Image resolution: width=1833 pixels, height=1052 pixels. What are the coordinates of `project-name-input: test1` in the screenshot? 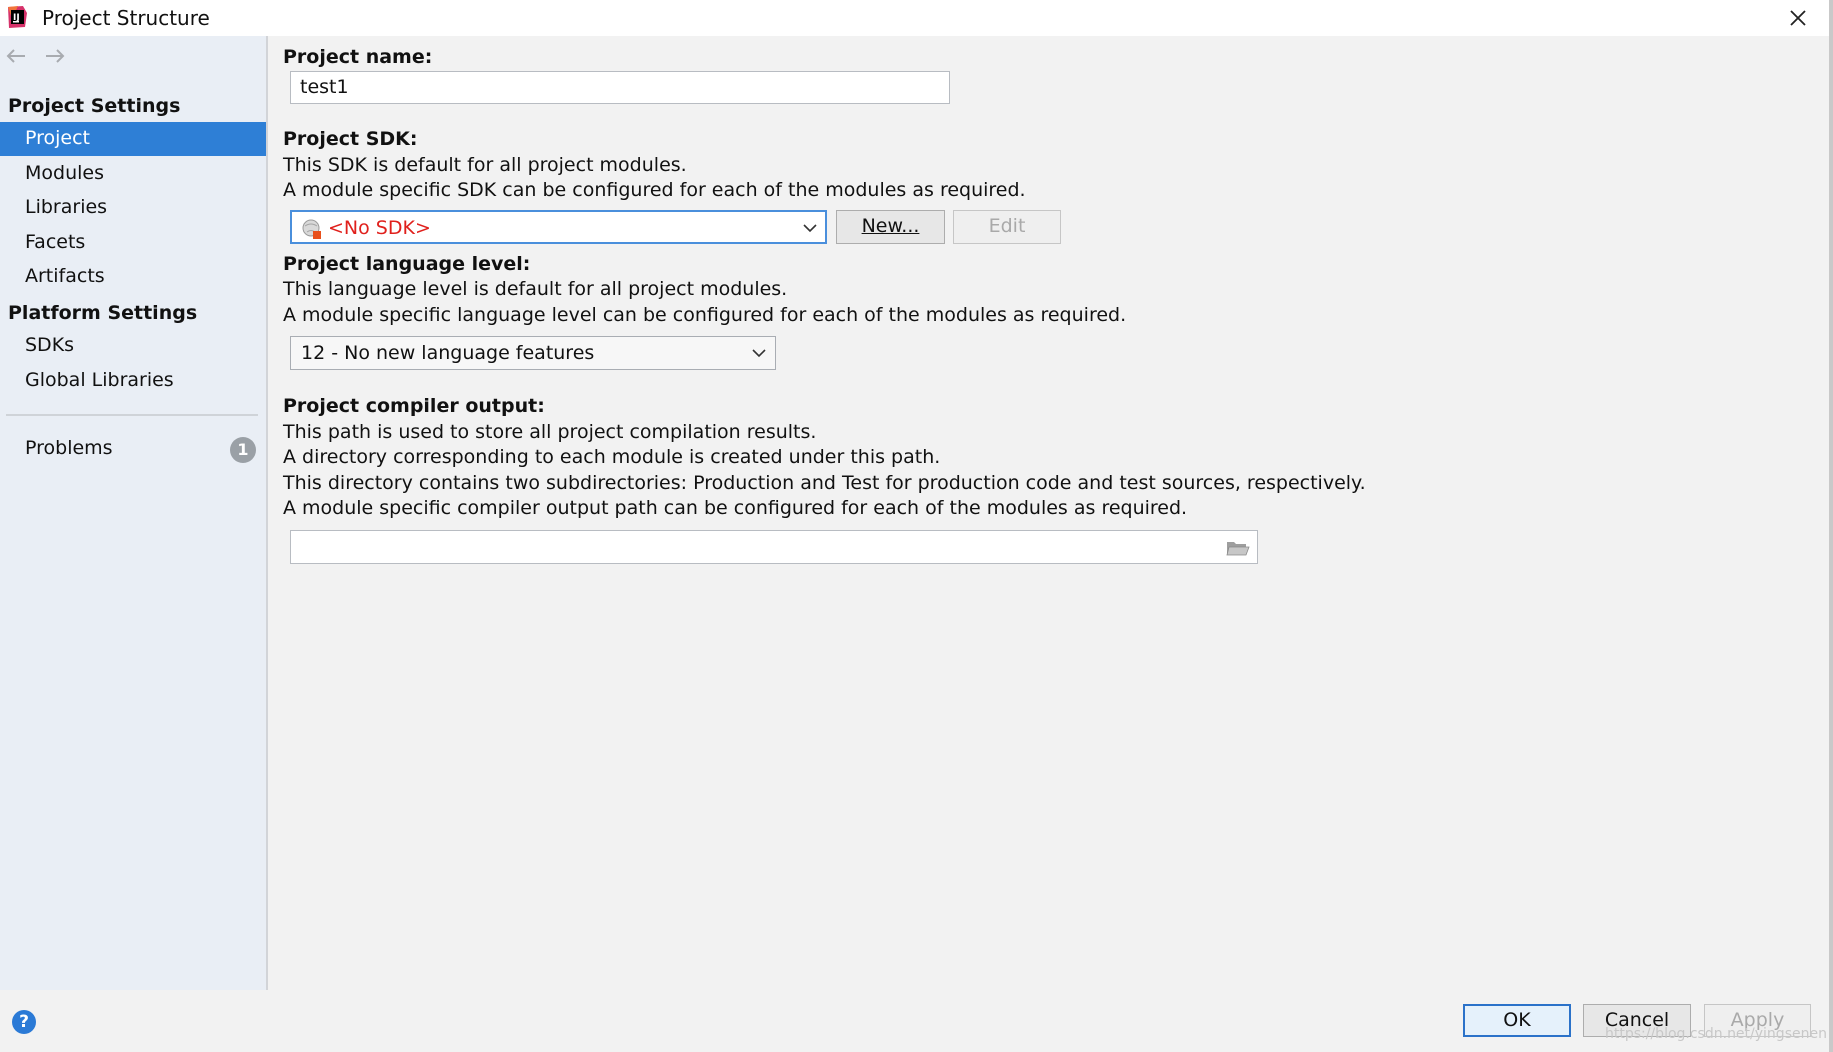 It's located at (620, 87).